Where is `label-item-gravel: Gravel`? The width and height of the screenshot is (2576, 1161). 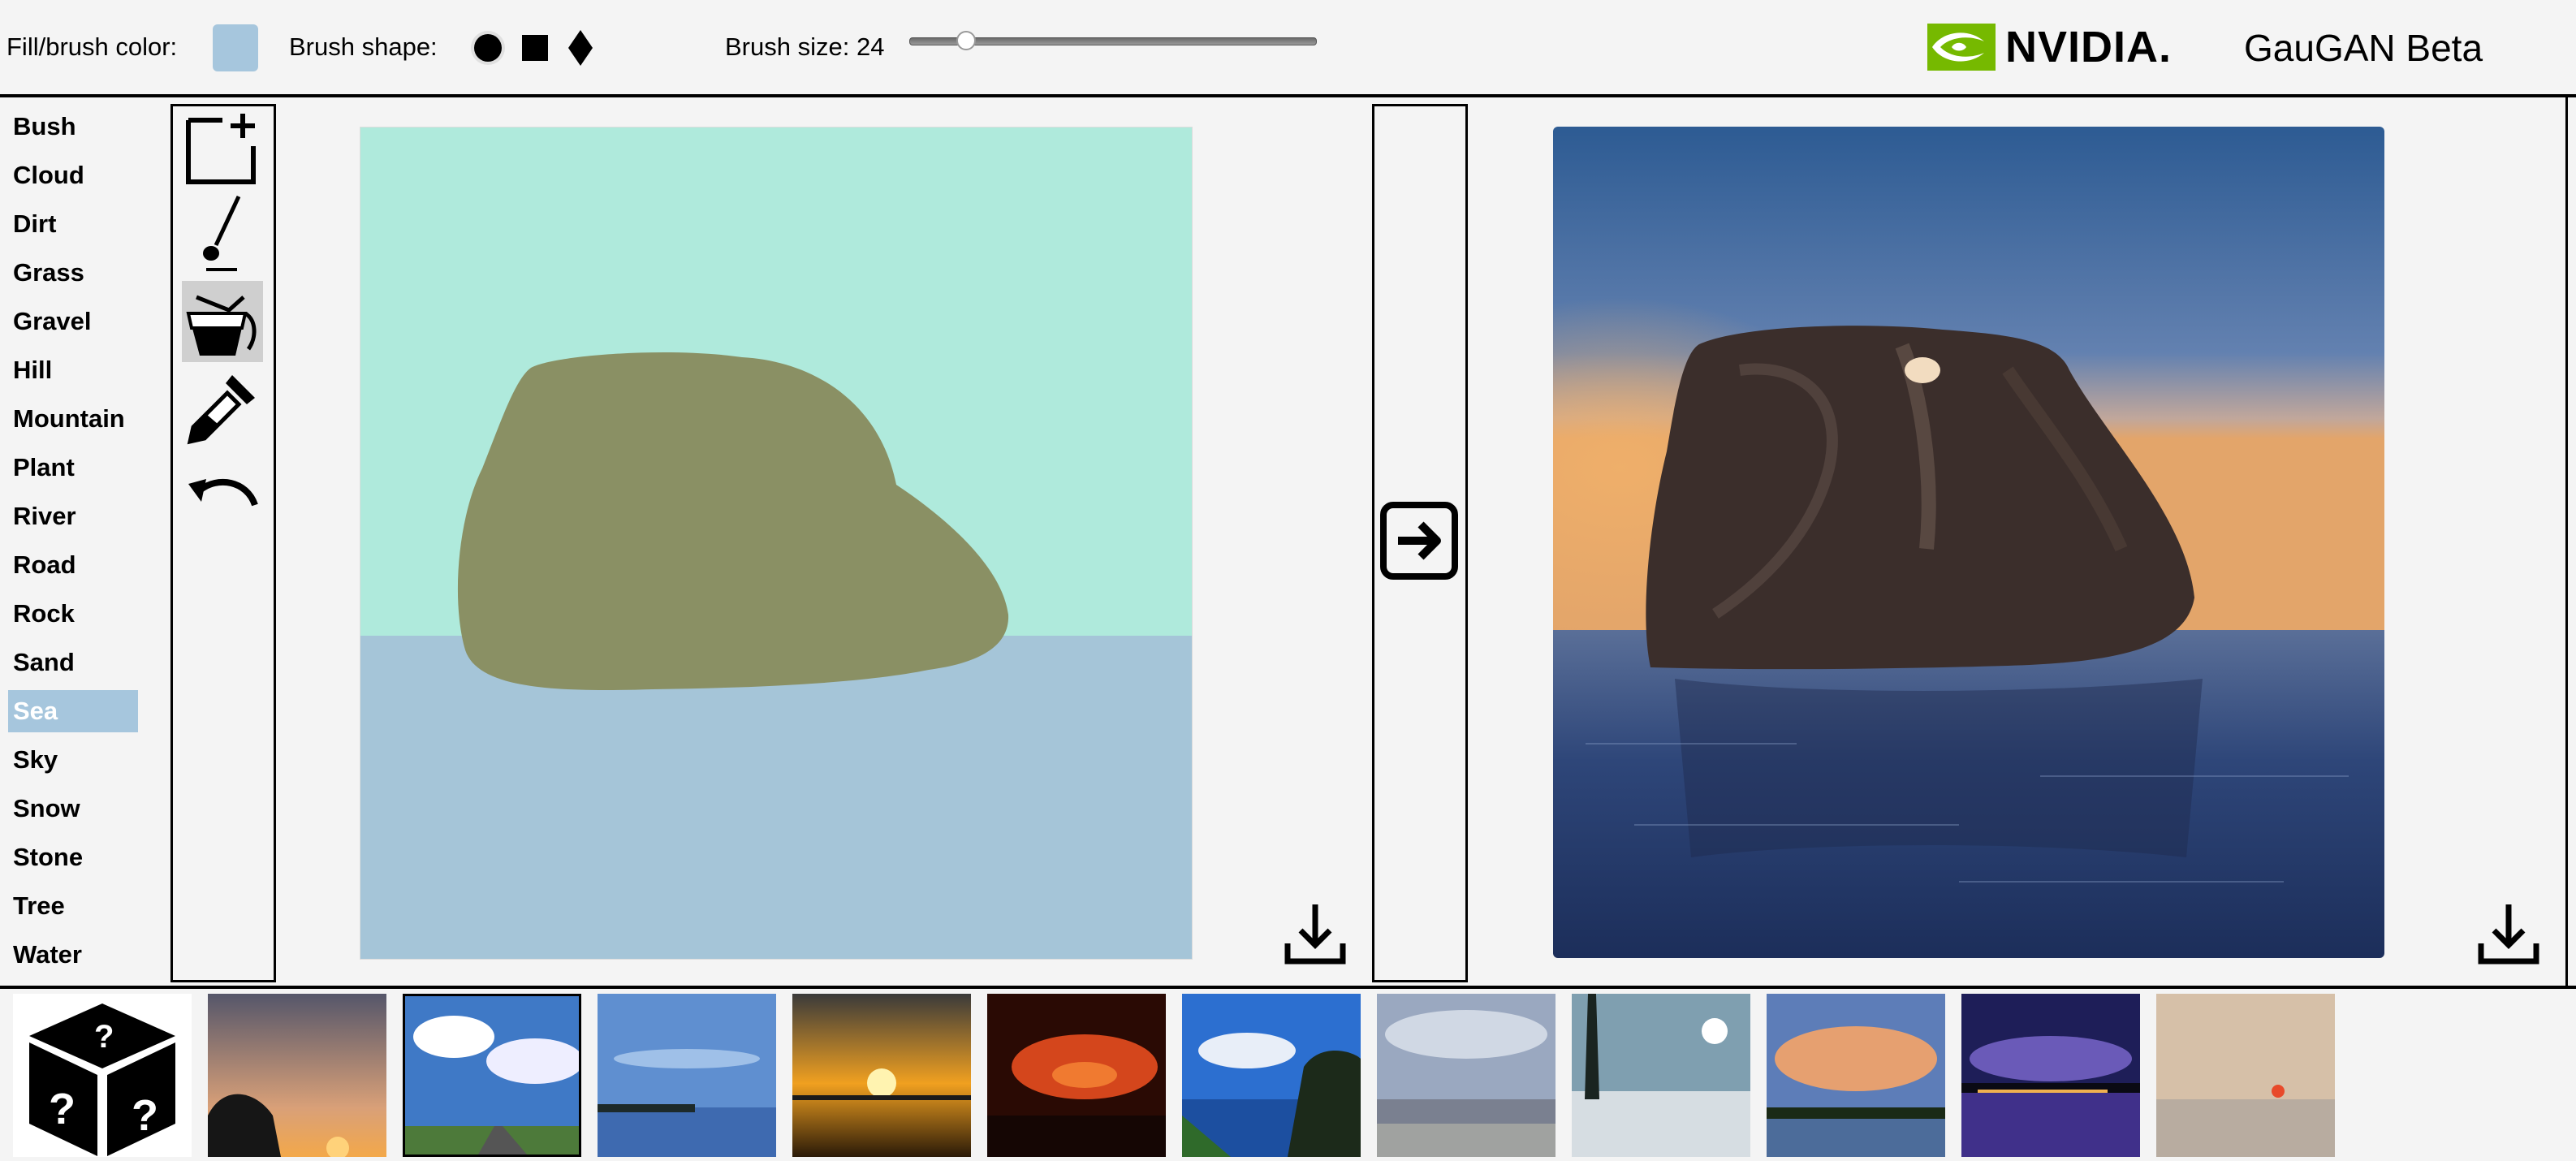
label-item-gravel: Gravel is located at coordinates (73, 321).